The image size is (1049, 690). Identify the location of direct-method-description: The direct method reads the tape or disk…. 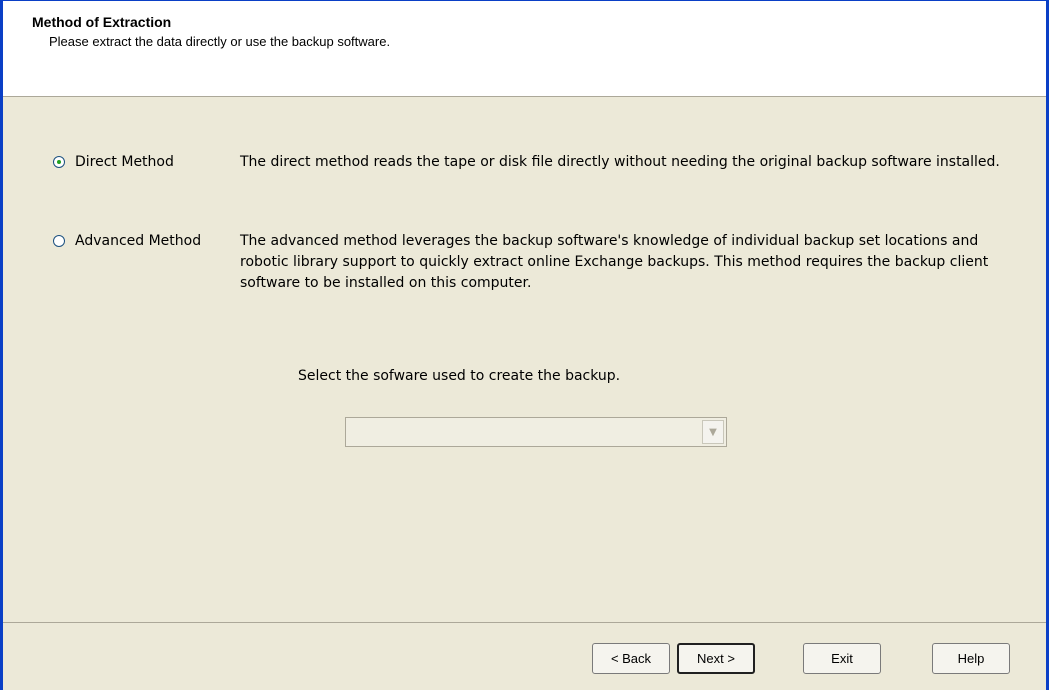
(620, 162).